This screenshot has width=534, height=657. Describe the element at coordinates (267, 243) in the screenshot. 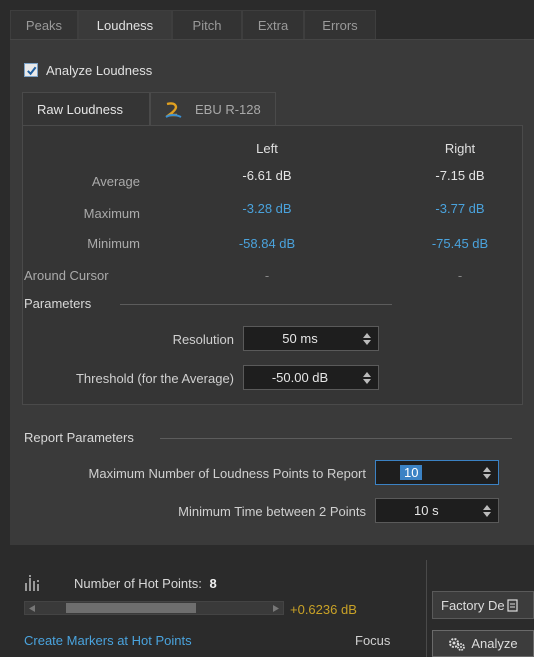

I see `minimum-left-value: -58.84 dB` at that location.